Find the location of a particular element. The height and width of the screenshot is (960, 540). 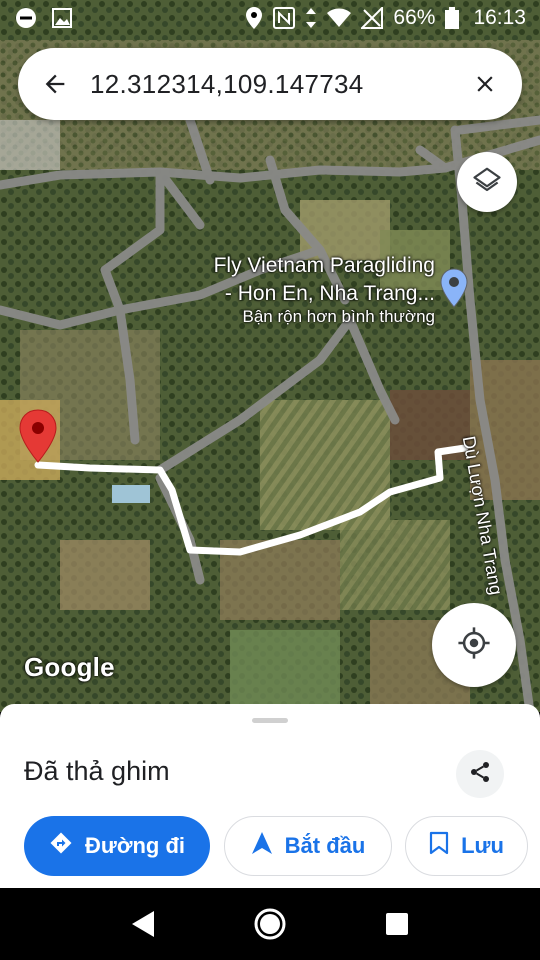

search-query: 12.312314,109.147734 is located at coordinates (279, 84).